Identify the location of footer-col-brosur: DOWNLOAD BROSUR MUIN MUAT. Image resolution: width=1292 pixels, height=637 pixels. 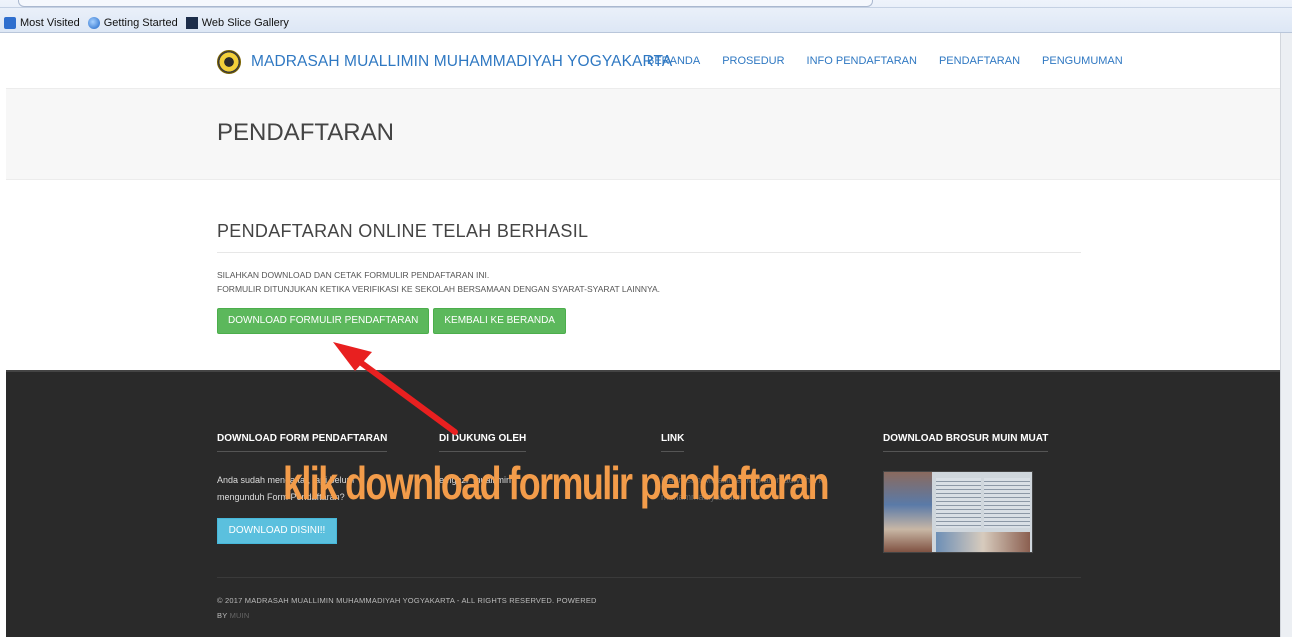
(983, 490).